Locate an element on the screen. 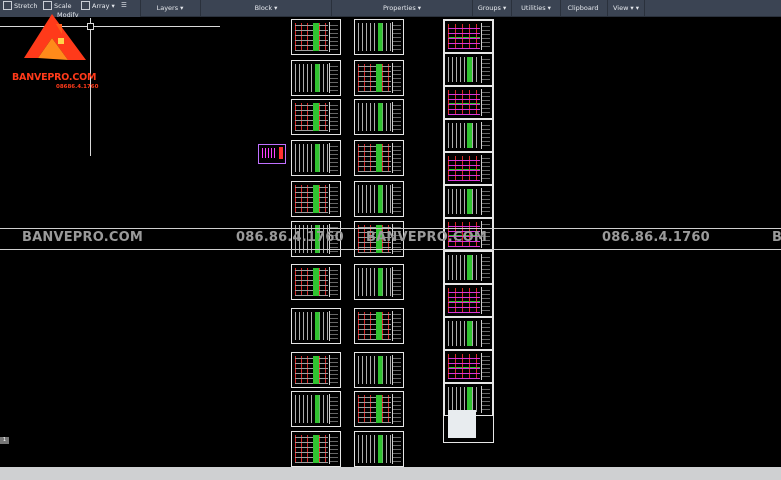  panel-view: View ▾ ▾ is located at coordinates (626, 8).